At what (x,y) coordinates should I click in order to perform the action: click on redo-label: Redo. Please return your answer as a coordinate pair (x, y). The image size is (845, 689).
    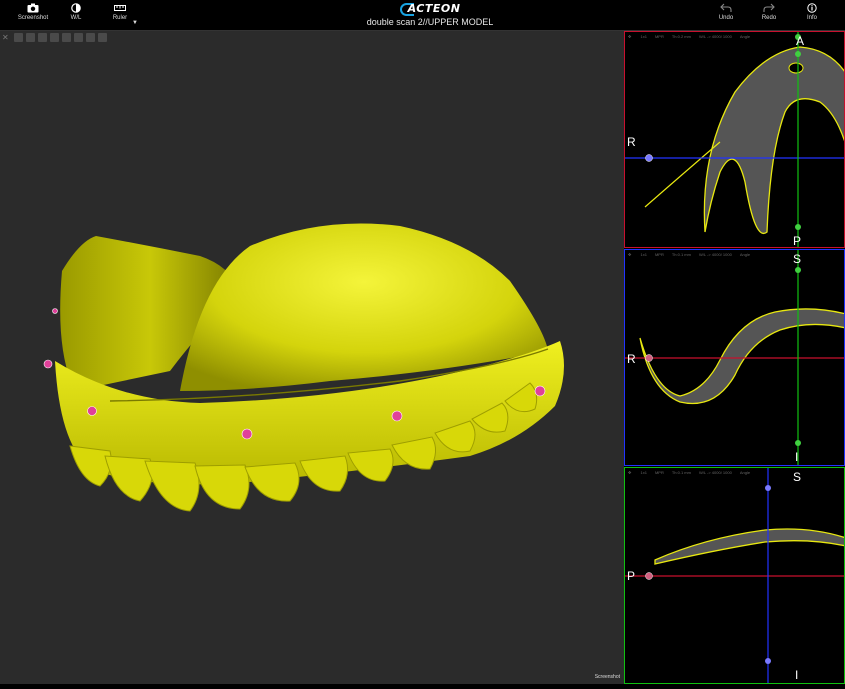
    Looking at the image, I should click on (769, 18).